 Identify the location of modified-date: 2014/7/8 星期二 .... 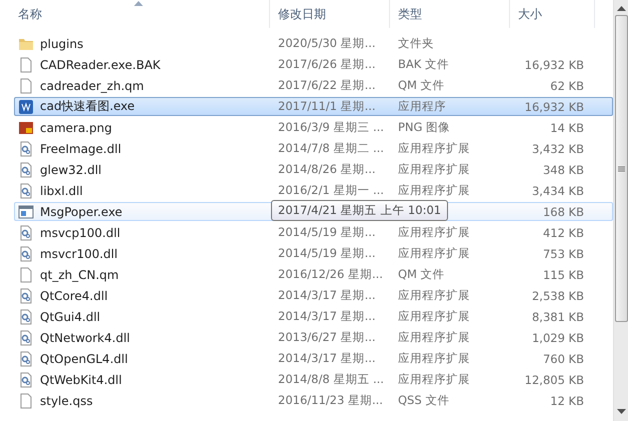
(331, 148).